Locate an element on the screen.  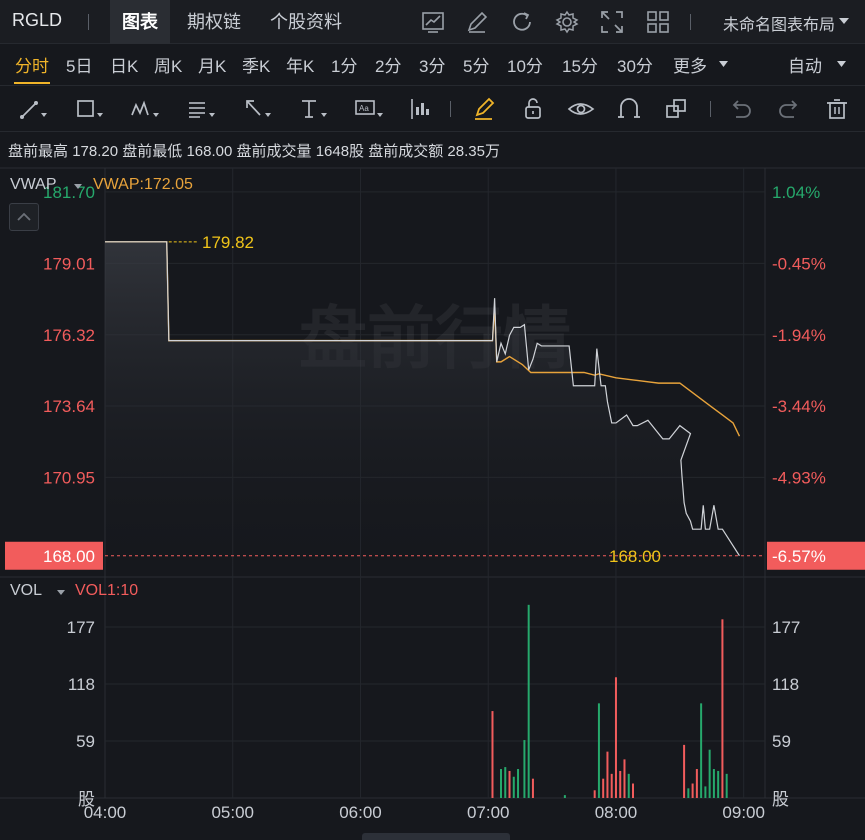
volume-tick-label-right: 118 is located at coordinates (785, 684).